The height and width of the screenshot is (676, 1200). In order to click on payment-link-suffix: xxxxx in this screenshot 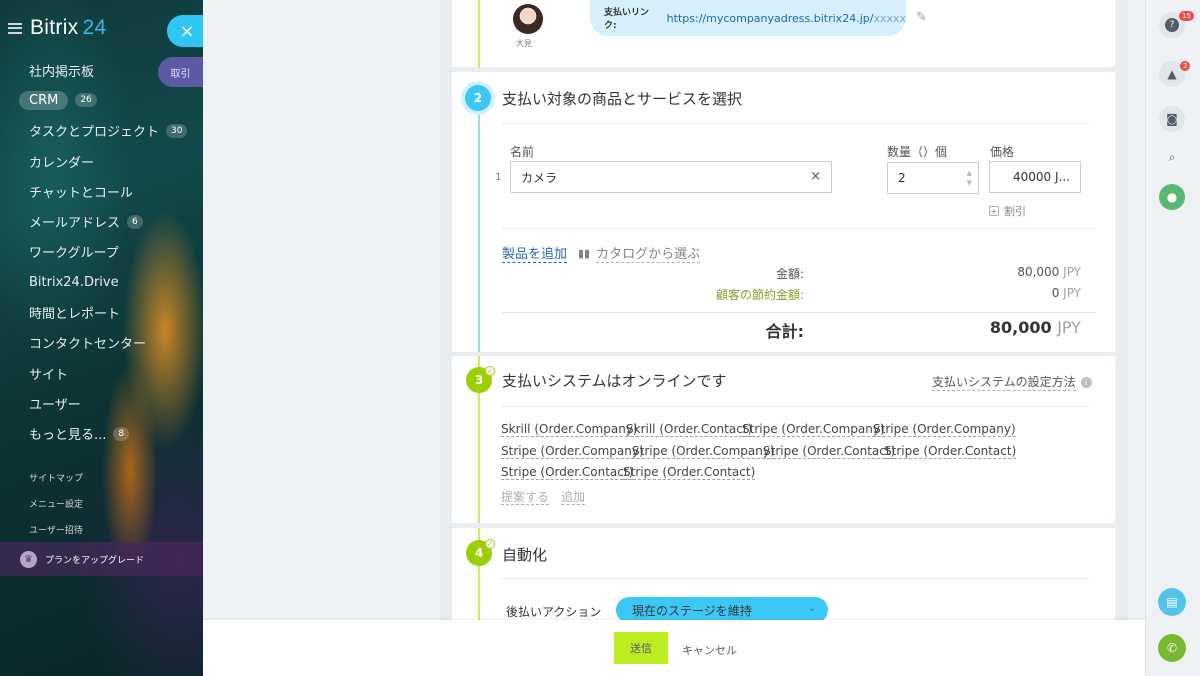, I will do `click(889, 18)`.